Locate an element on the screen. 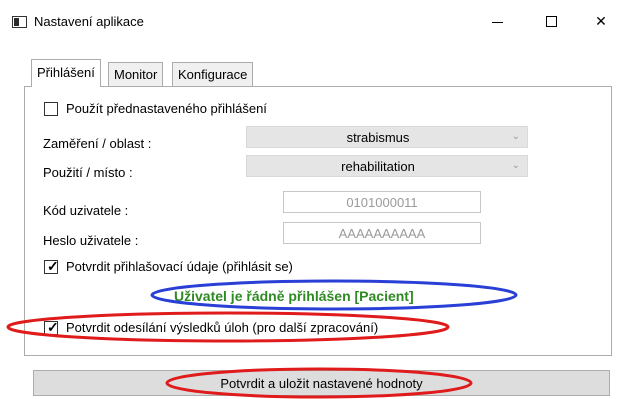  tab-konfigurace: Konfigurace is located at coordinates (213, 74).